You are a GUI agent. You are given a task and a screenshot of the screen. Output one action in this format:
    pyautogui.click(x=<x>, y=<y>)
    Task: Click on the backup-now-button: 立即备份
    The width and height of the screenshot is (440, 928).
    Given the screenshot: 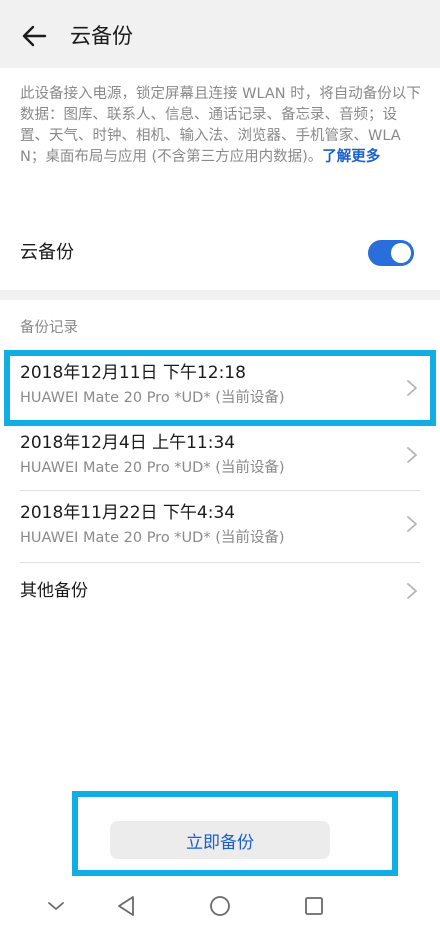 What is the action you would take?
    pyautogui.click(x=220, y=840)
    